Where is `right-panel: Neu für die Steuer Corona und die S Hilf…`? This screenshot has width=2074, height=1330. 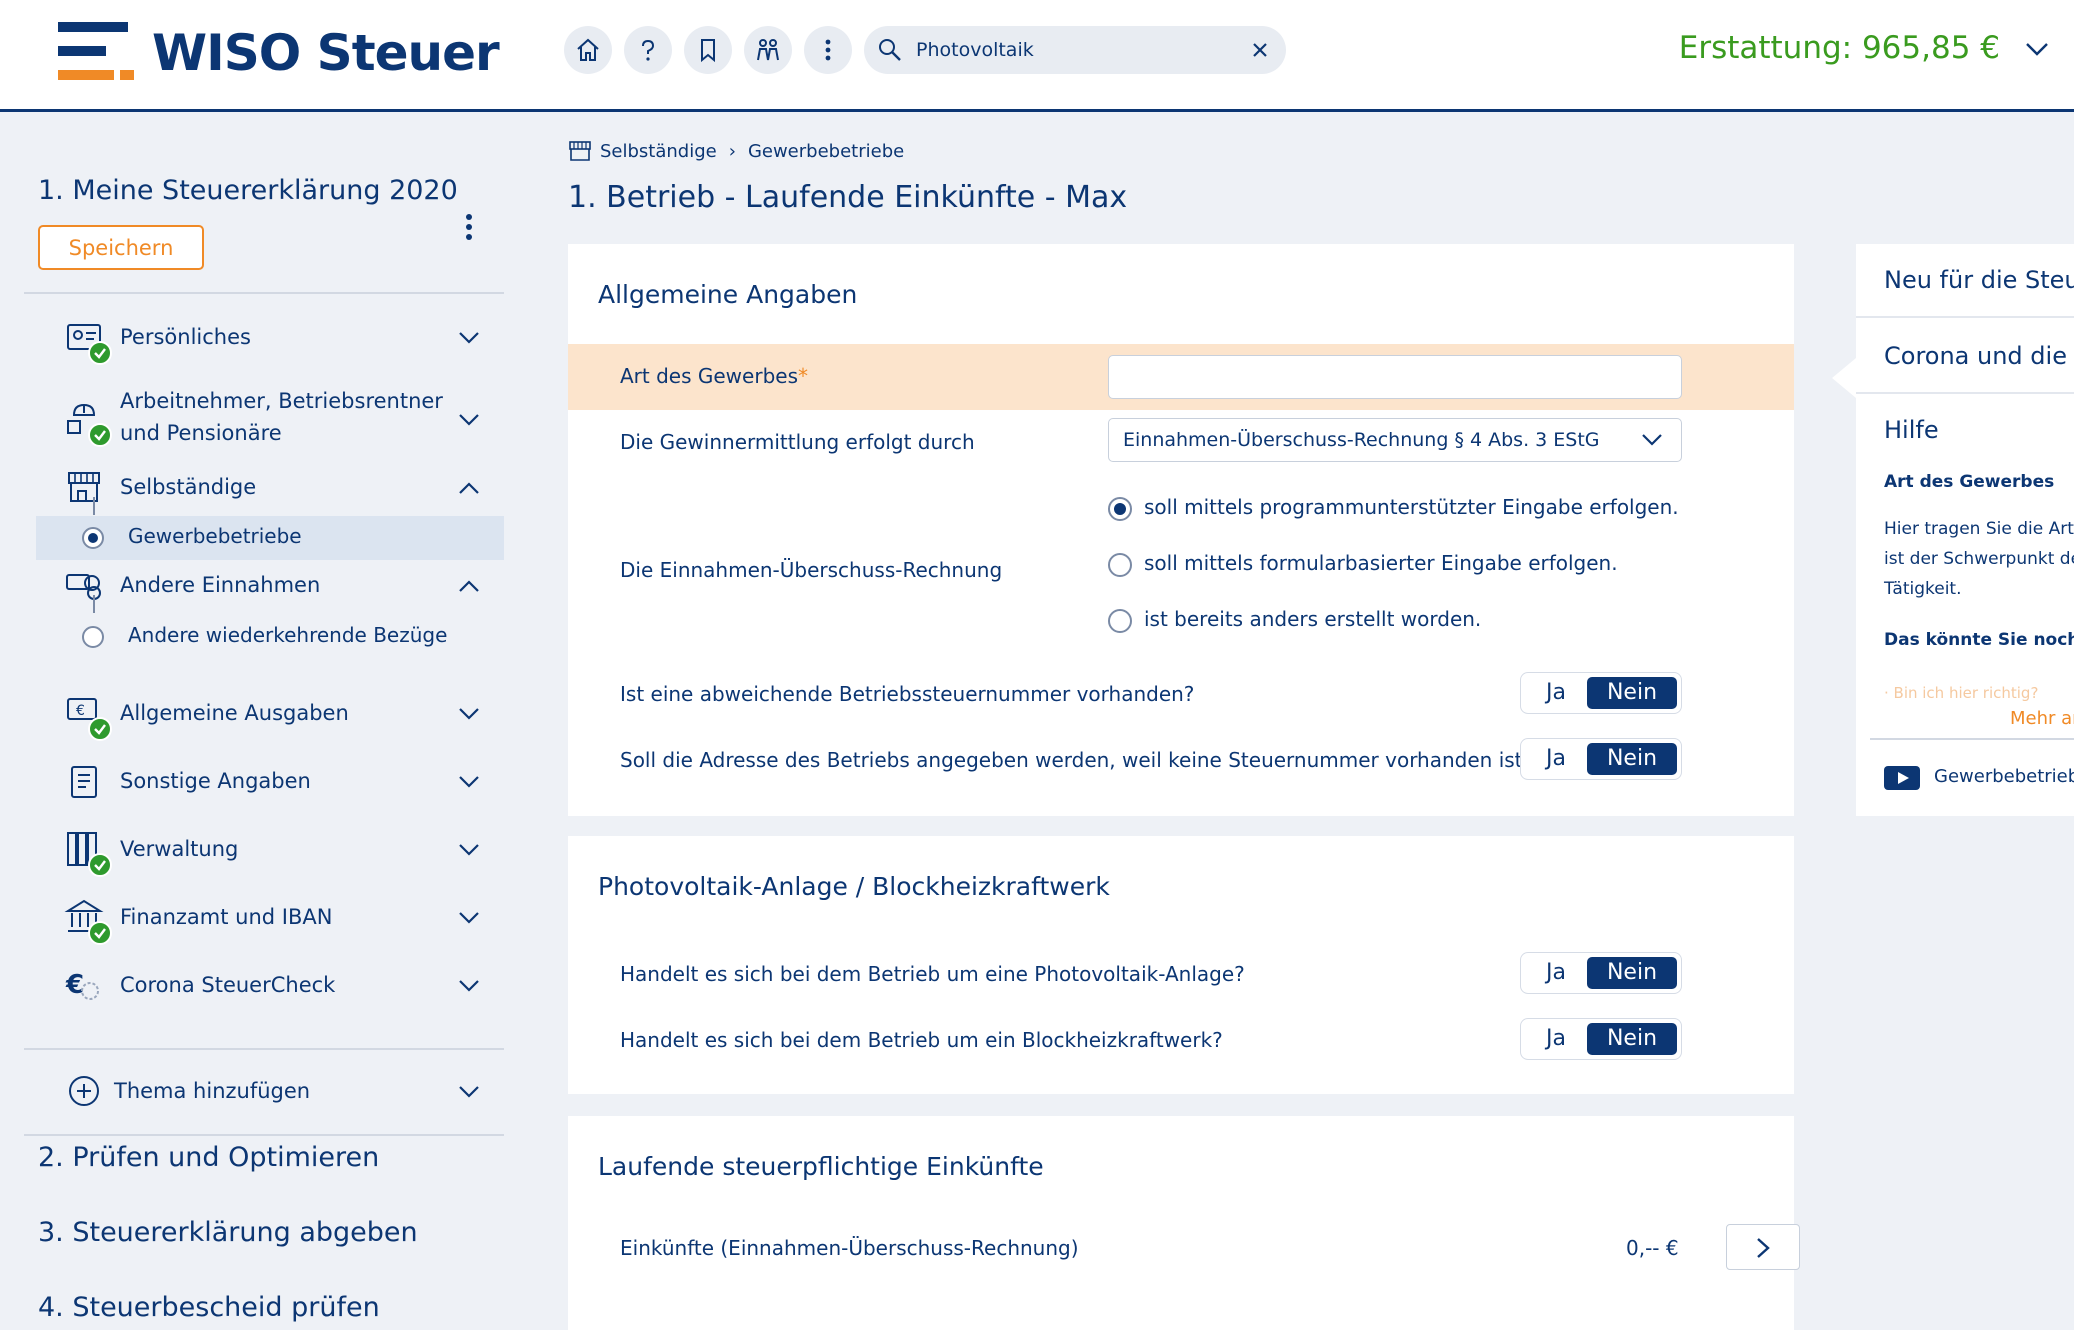
right-panel: Neu für die Steuer Corona und die S Hilf… is located at coordinates (1965, 530).